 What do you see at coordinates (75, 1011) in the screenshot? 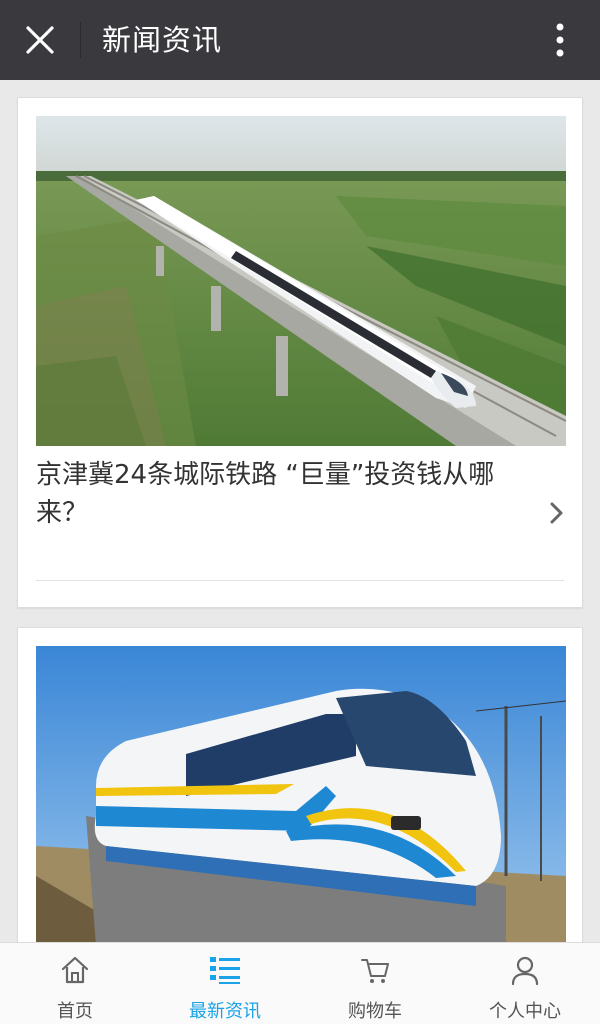
I see `tab-label: 首页` at bounding box center [75, 1011].